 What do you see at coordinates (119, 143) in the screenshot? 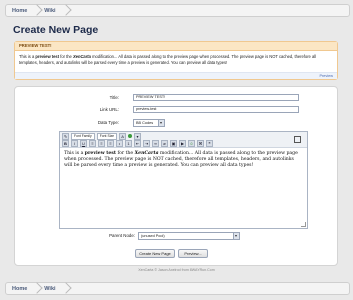
I see `bulleted-list-icon: •` at bounding box center [119, 143].